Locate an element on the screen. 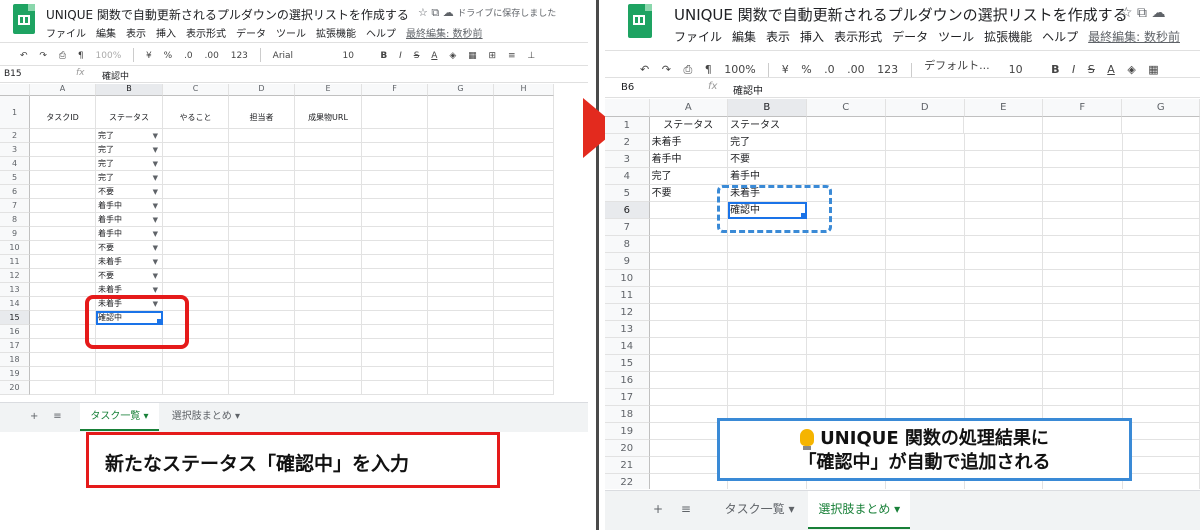 The height and width of the screenshot is (530, 1200). row-header: 5 is located at coordinates (627, 193).